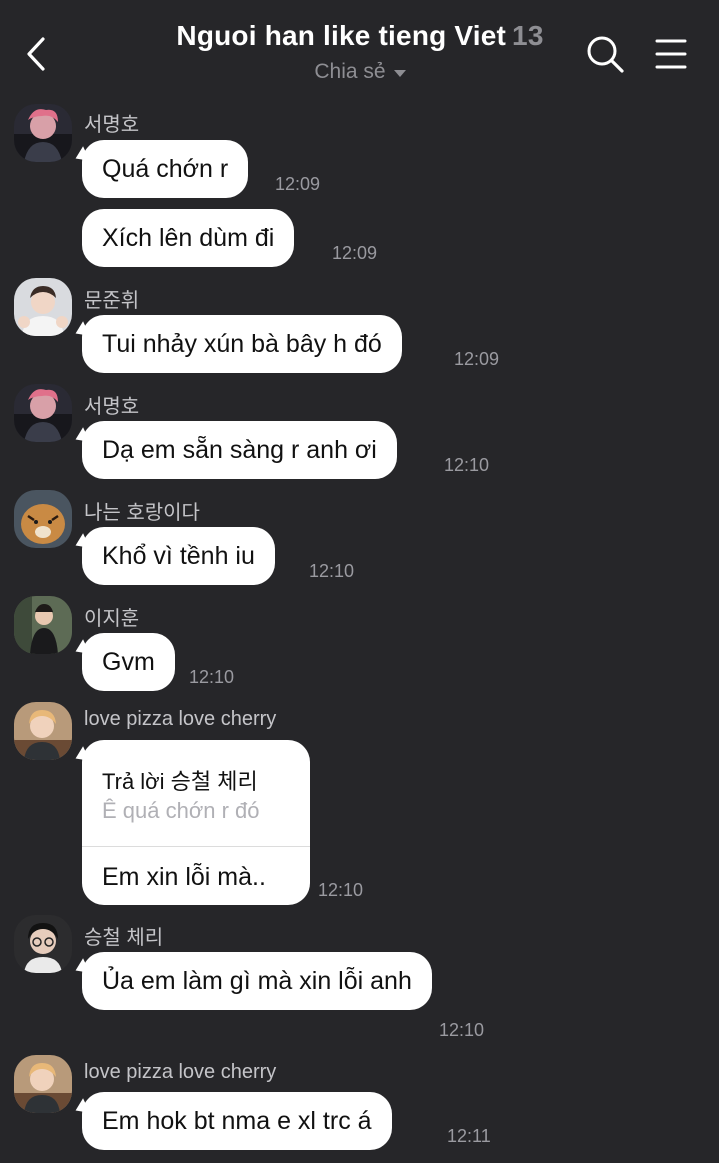  I want to click on message-bubble: Ủa em làm gì mà xin lỗi anh, so click(257, 981).